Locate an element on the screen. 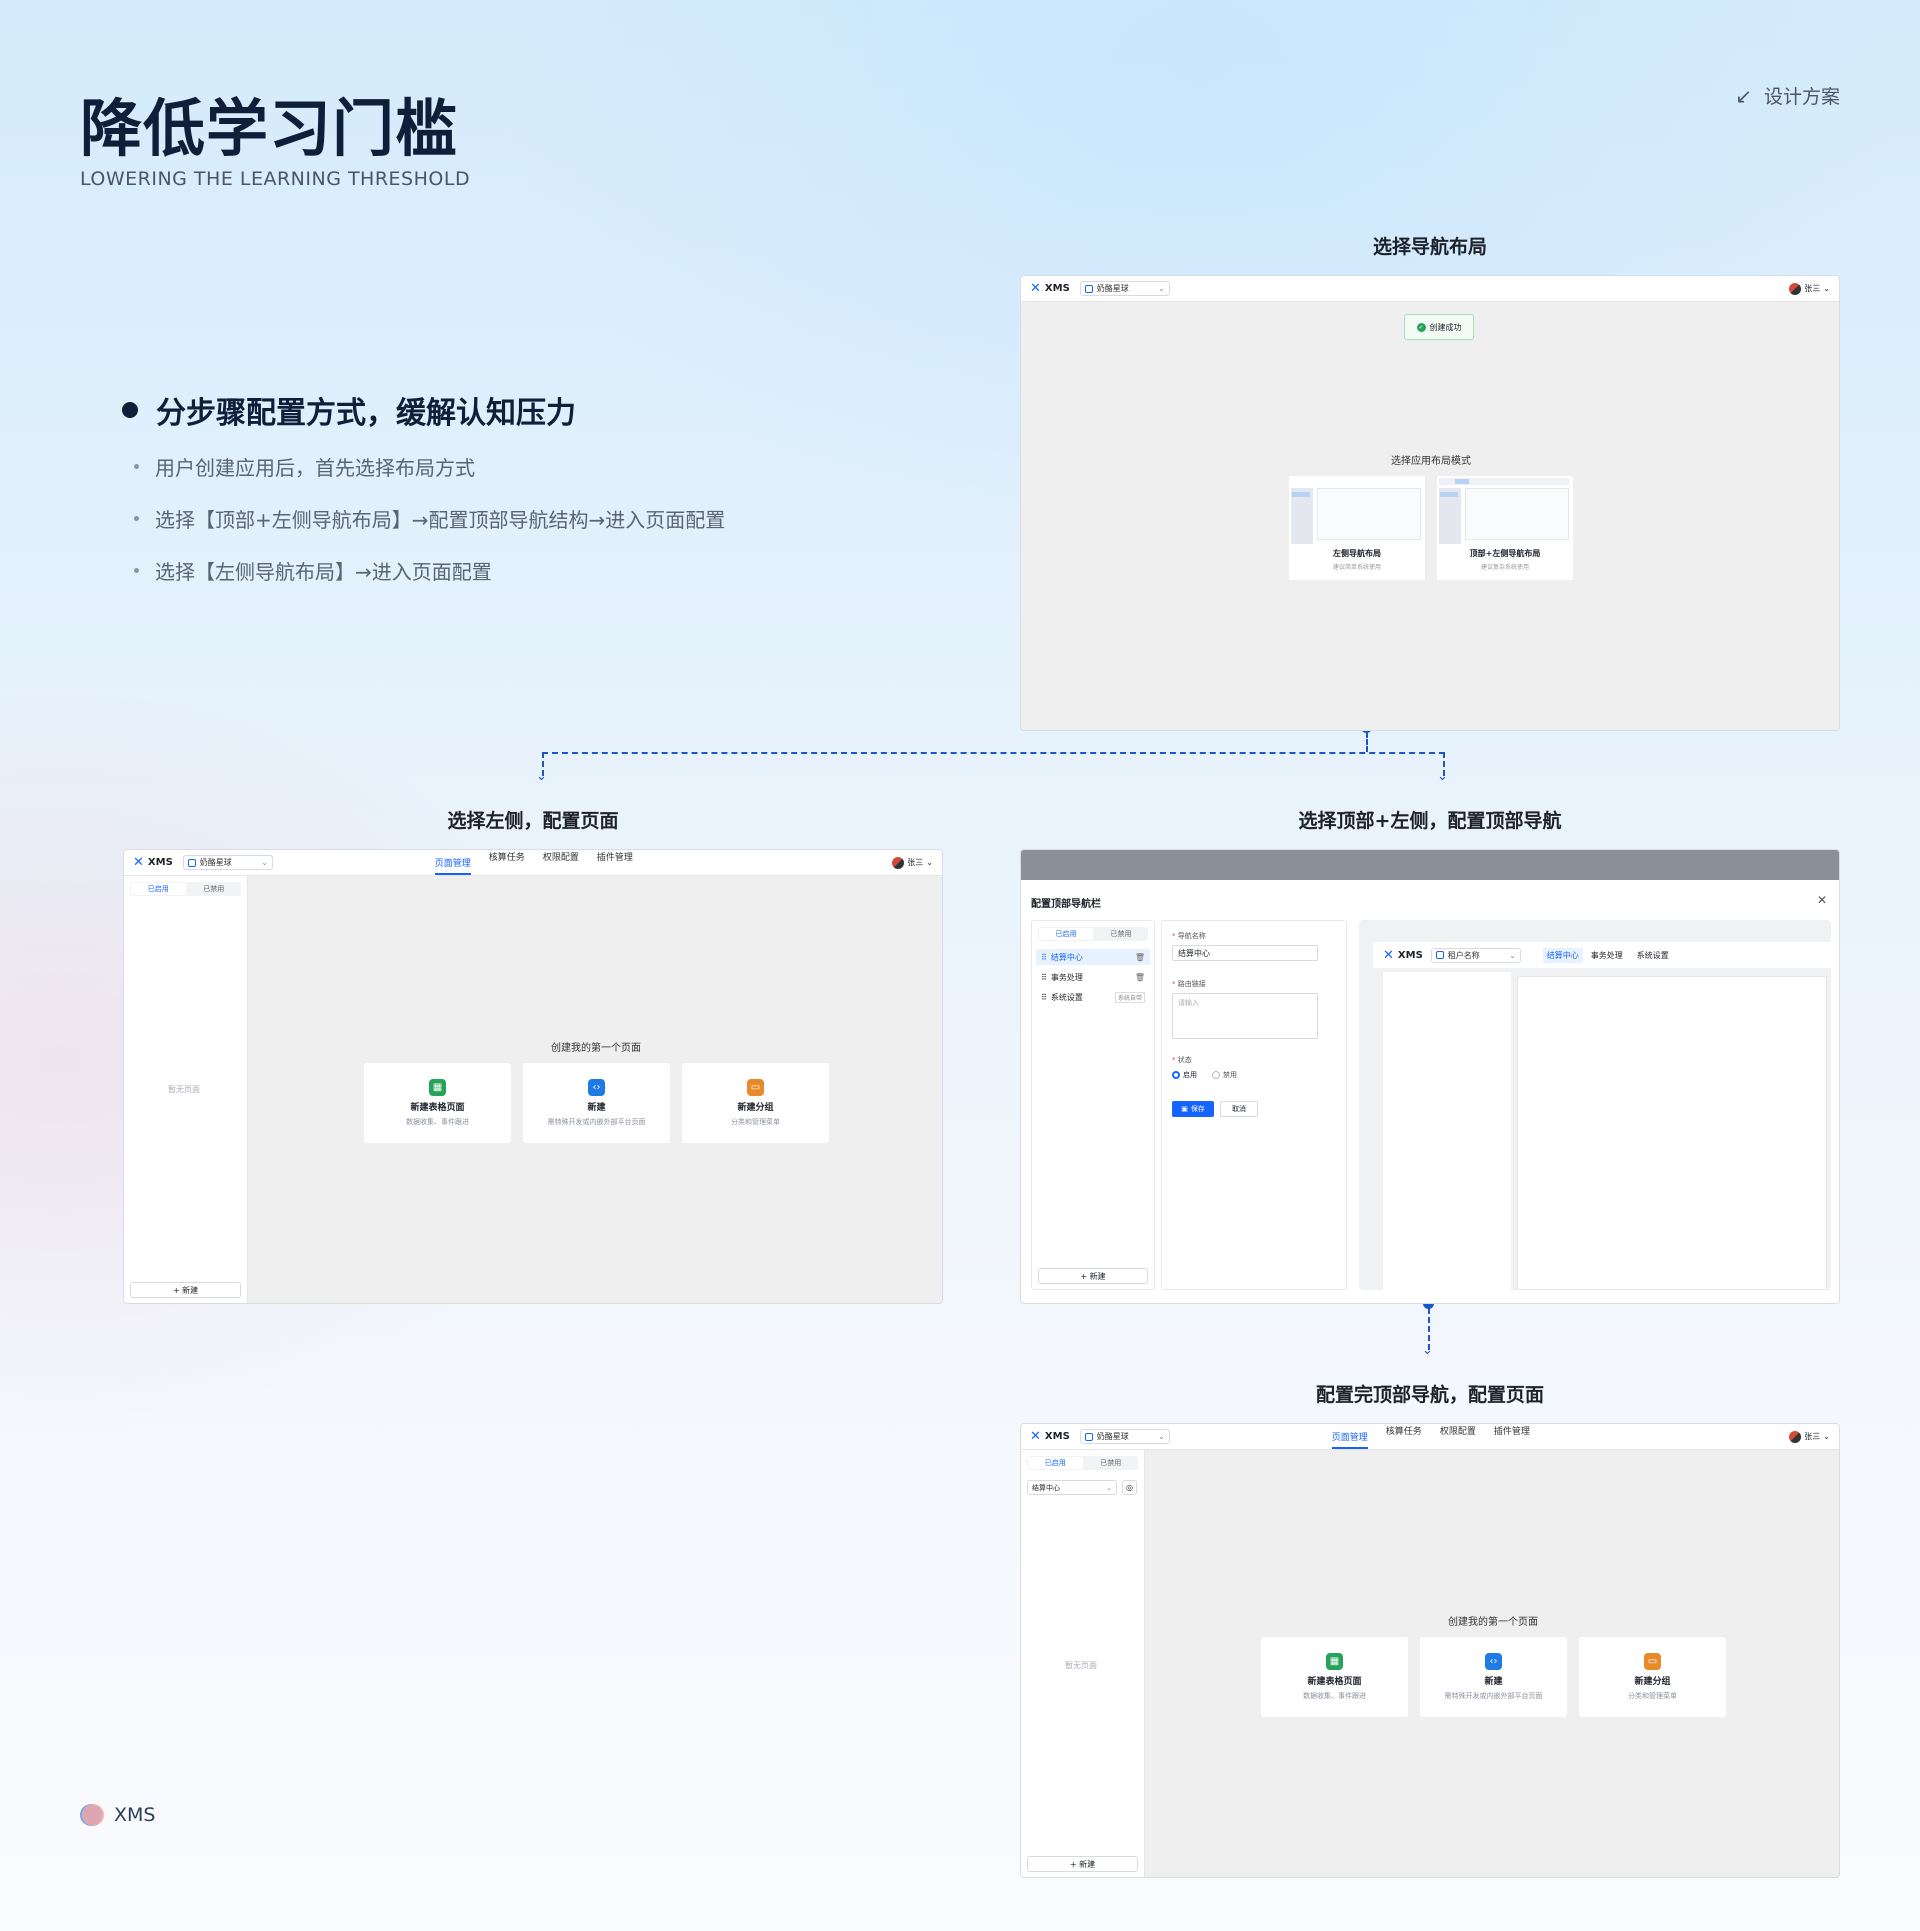  section-title-done: 配置完顶部导航，配置页面 is located at coordinates (1429, 1395).